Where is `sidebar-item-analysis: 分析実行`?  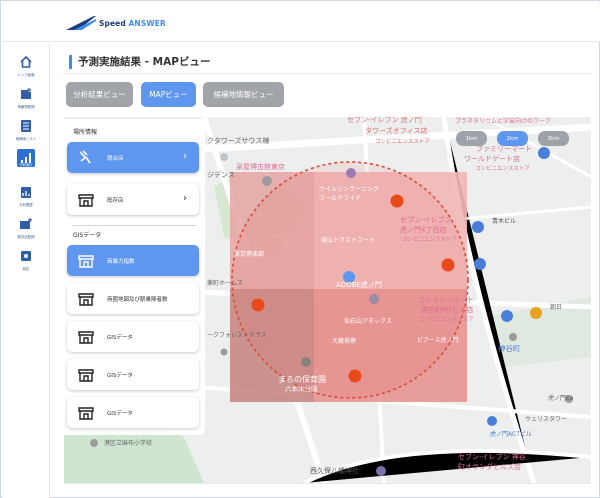
sidebar-item-analysis: 分析実行 is located at coordinates (26, 166).